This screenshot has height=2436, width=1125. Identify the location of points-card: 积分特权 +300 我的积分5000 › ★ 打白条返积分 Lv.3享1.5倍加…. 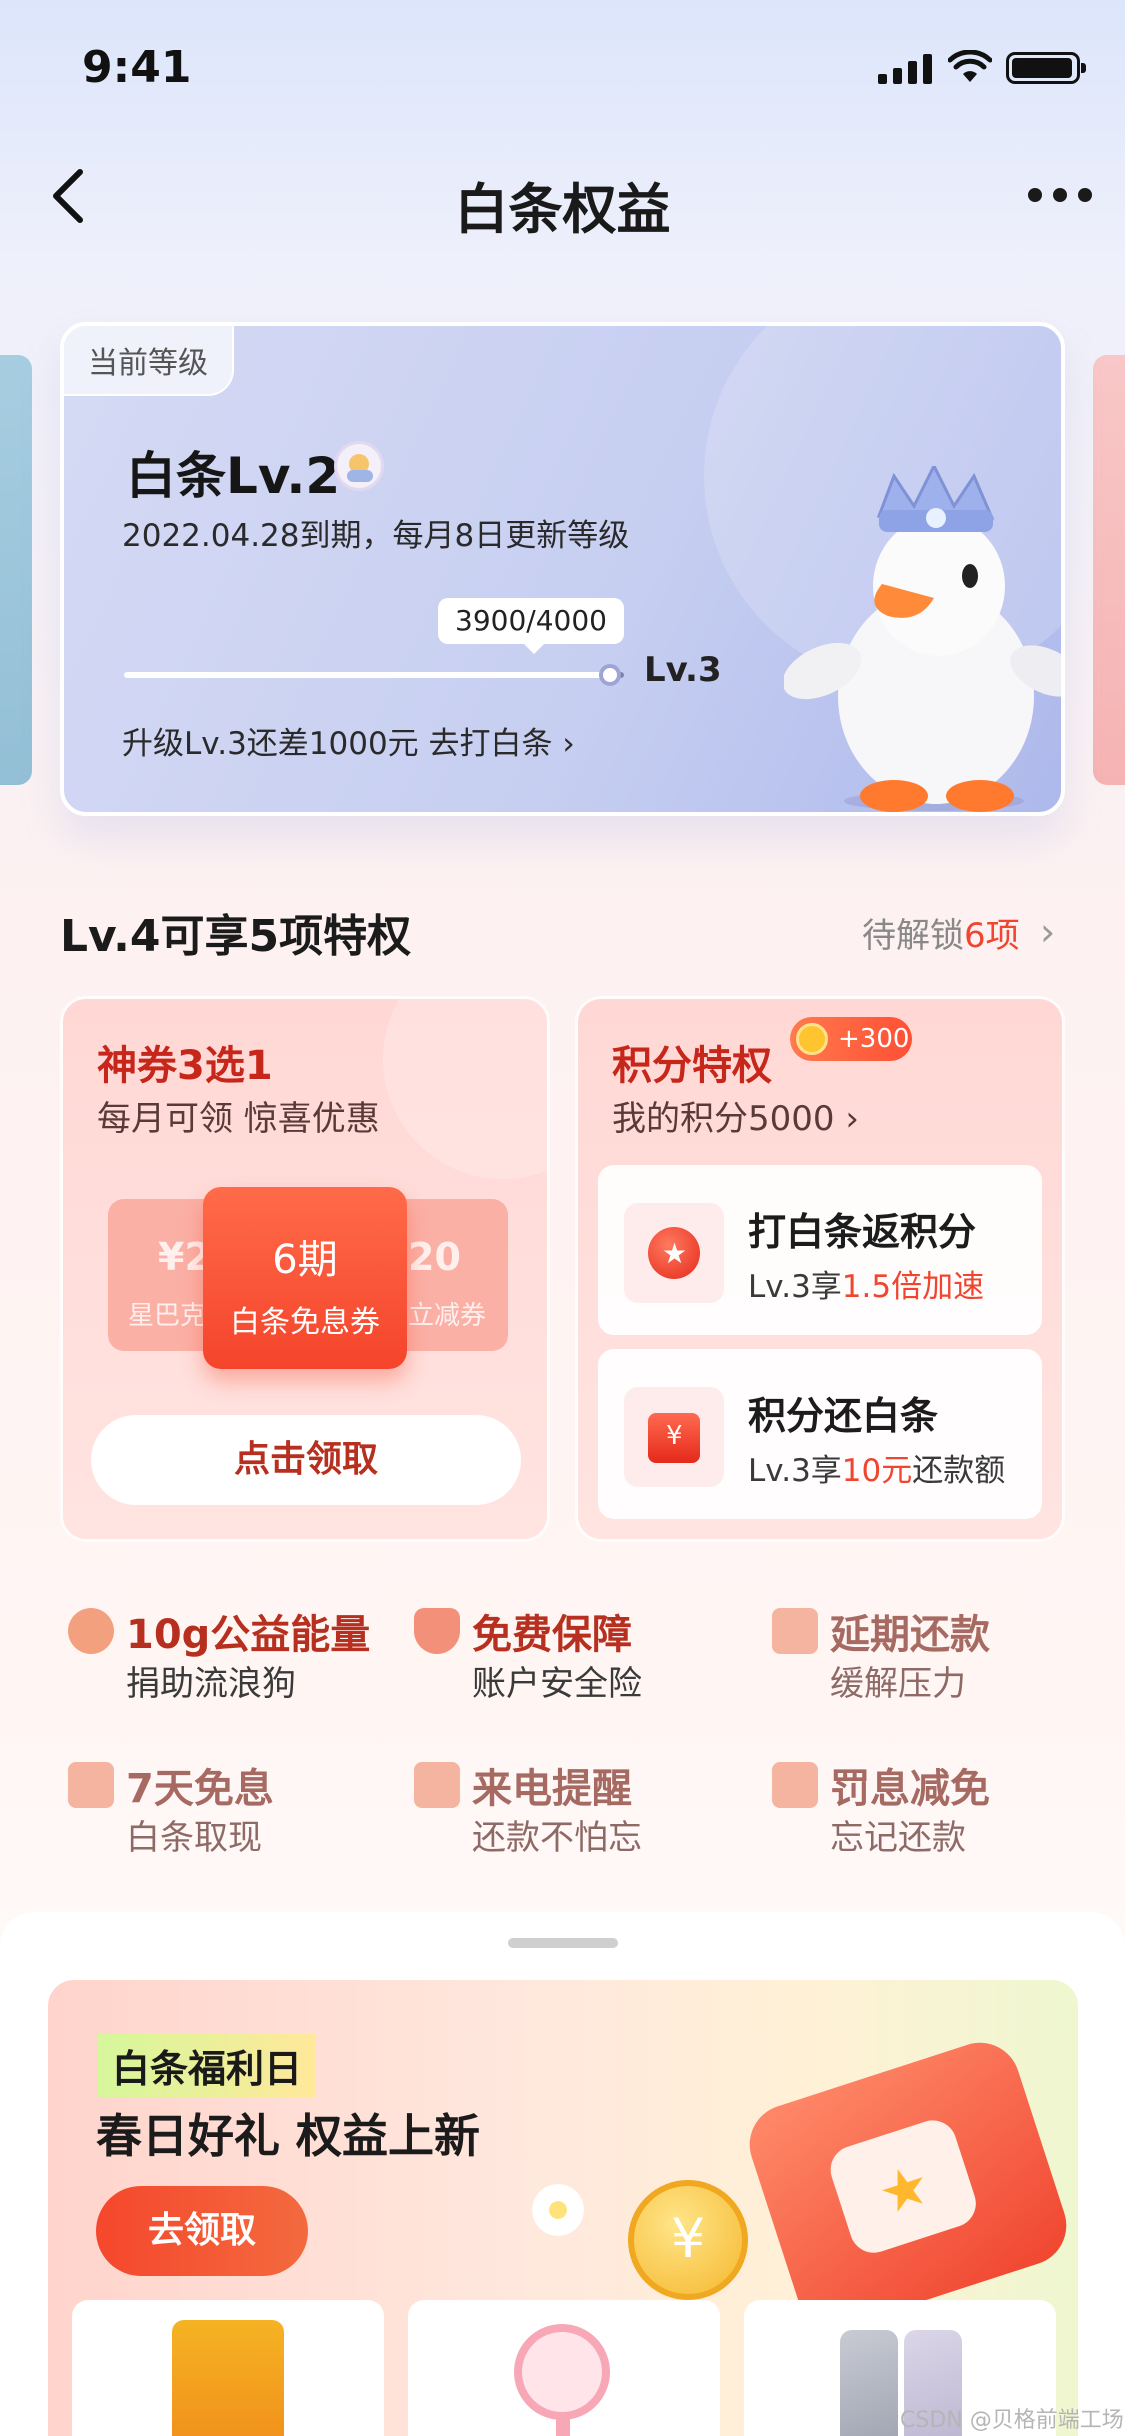
(820, 1269).